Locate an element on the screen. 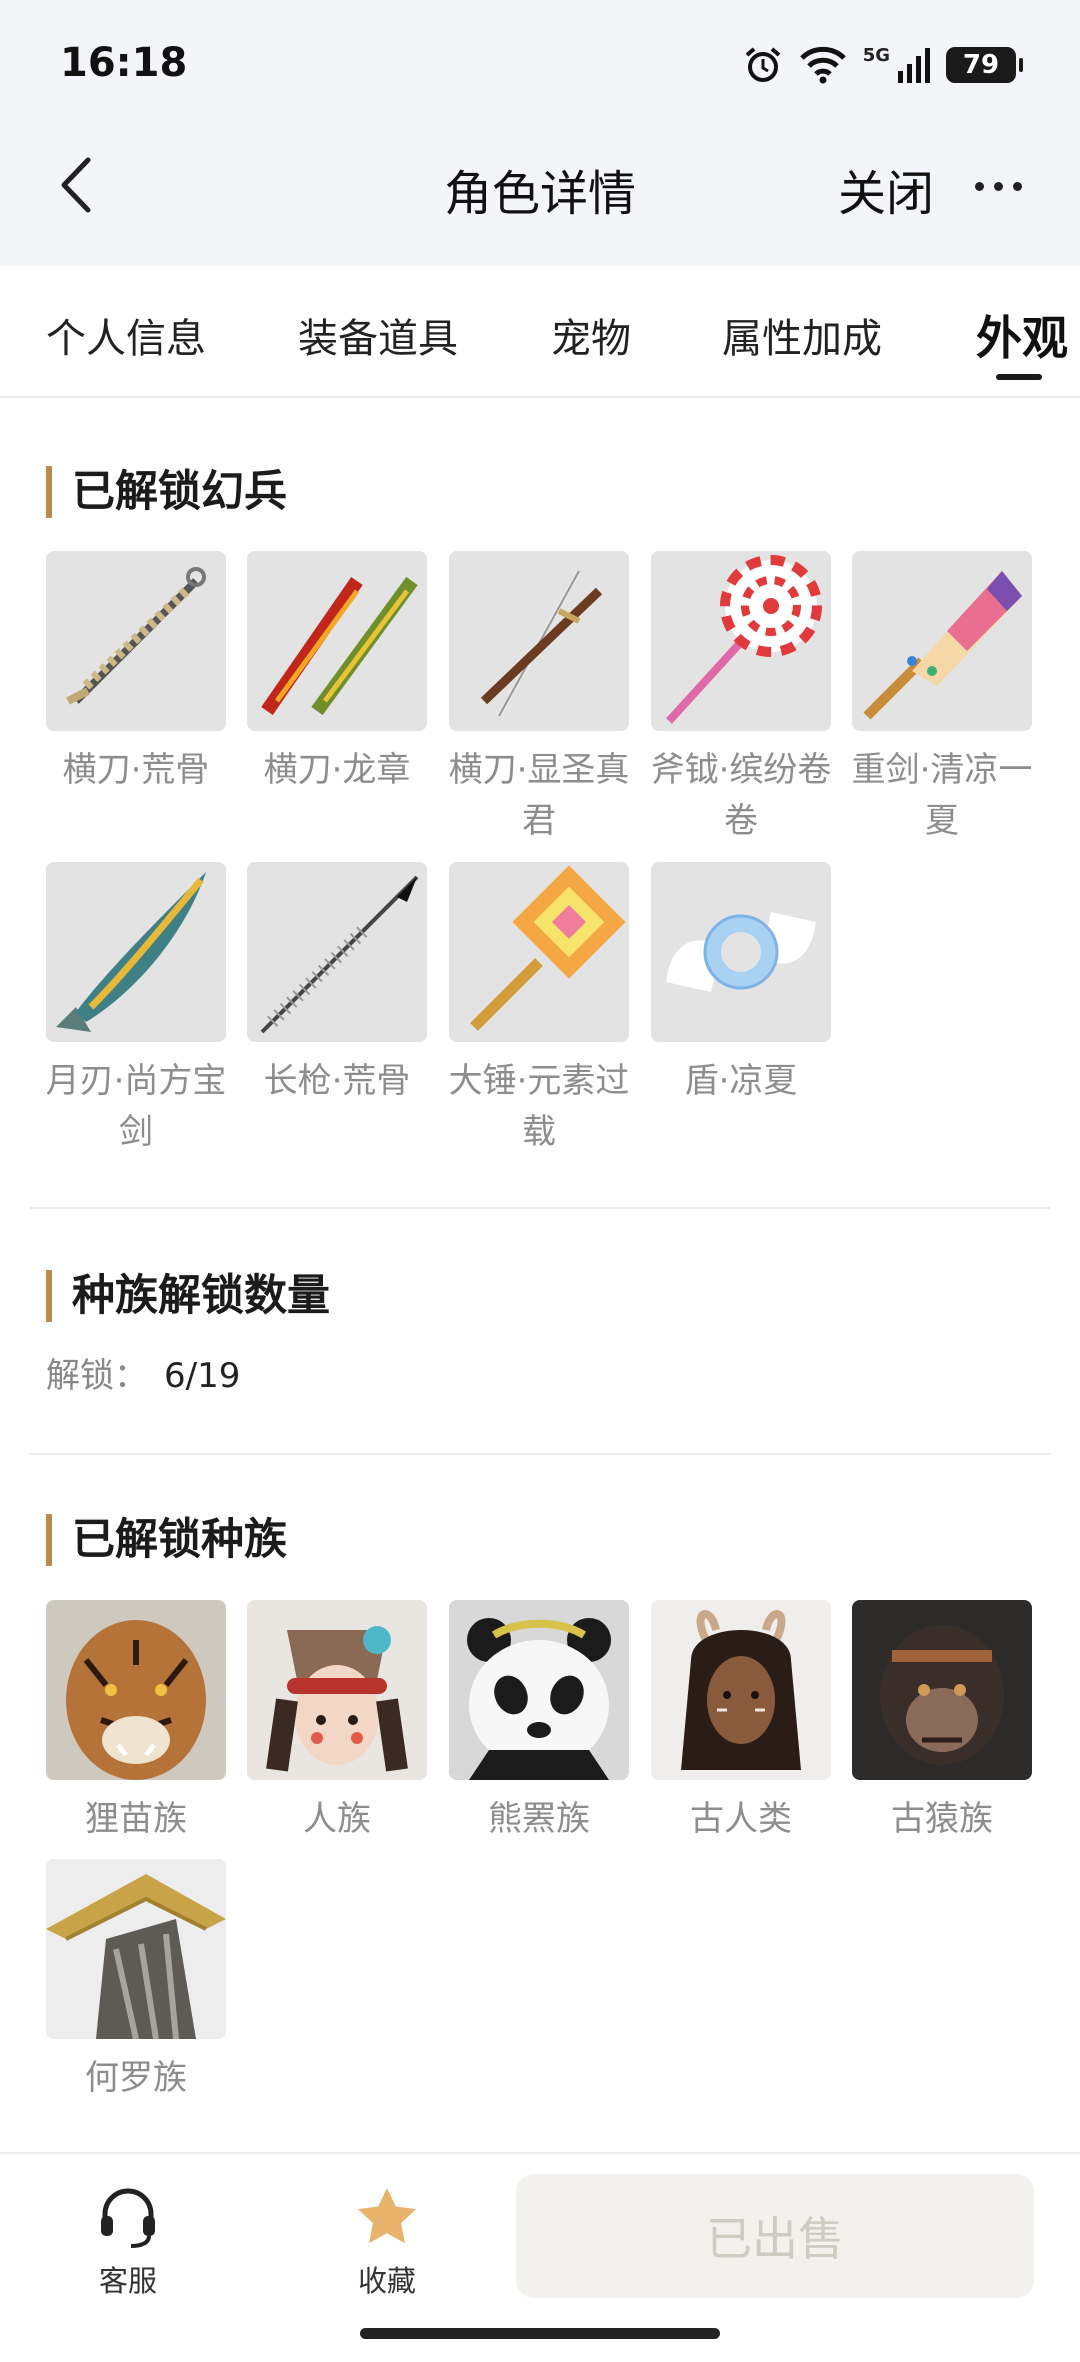 Image resolution: width=1080 pixels, height=2362 pixels. battery-indicator: 79 is located at coordinates (984, 65).